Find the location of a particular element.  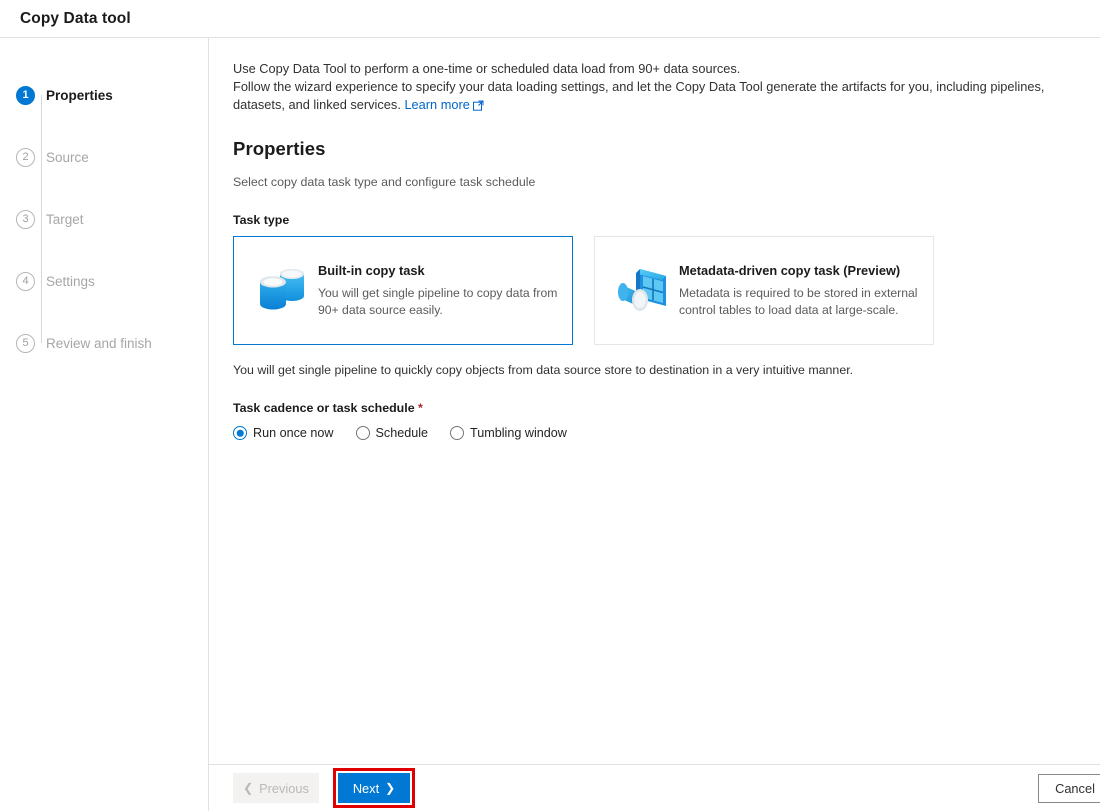

sidebar-step-source: 2 Source is located at coordinates (112, 172).